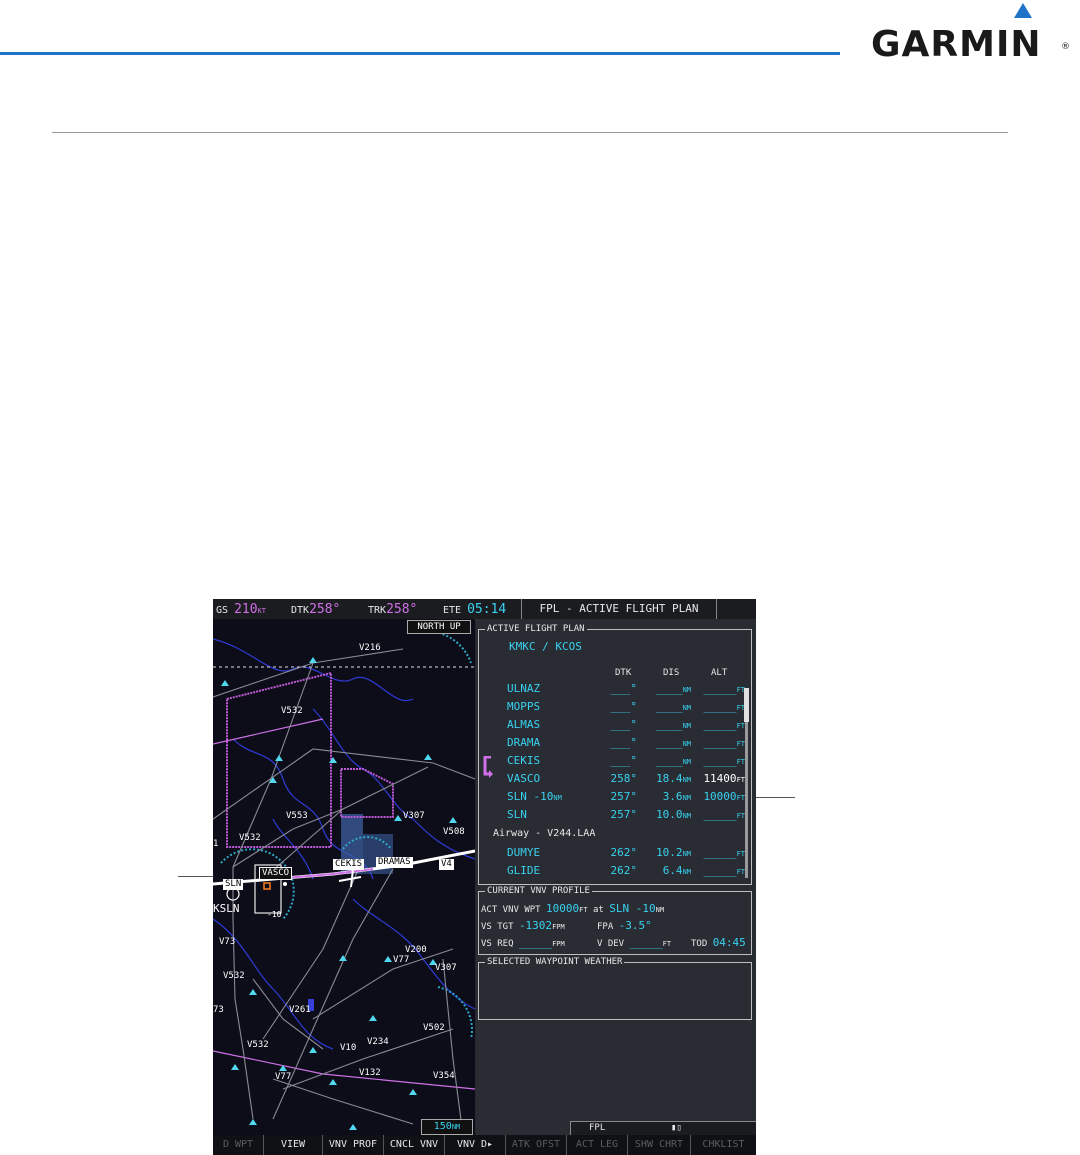 Image resolution: width=1080 pixels, height=1155 pixels. I want to click on ete-field: ETE 05:14, so click(475, 609).